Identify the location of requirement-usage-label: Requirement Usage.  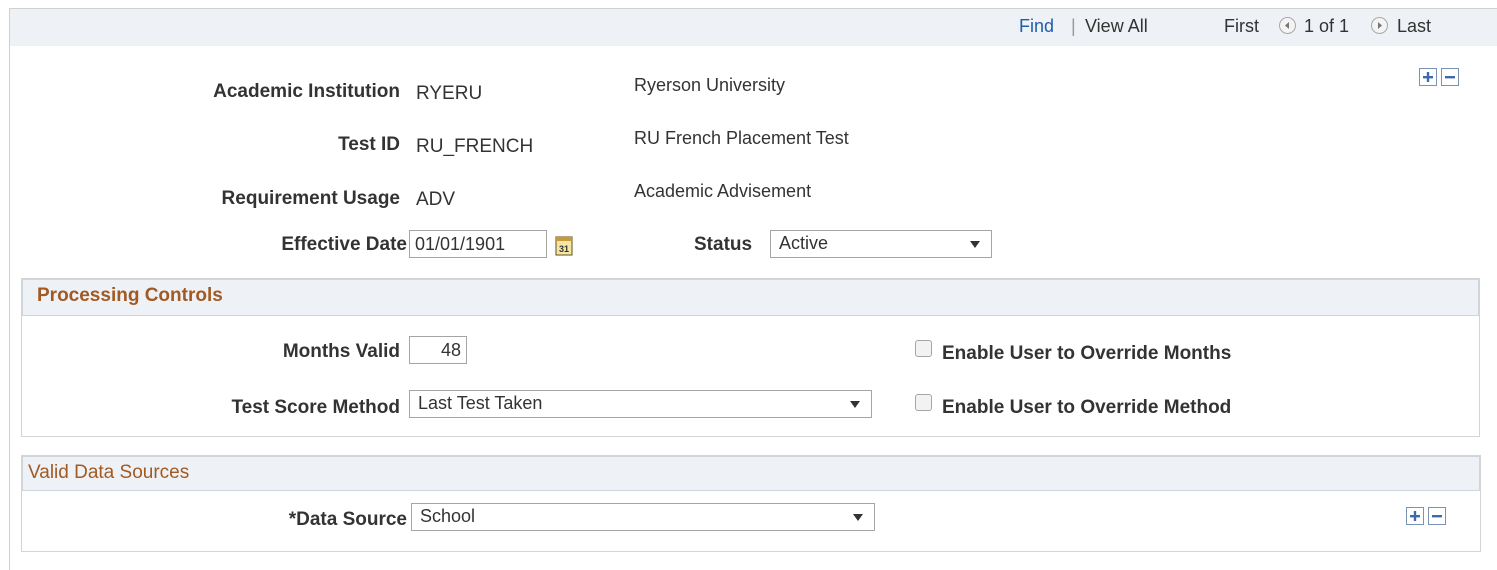
(310, 198).